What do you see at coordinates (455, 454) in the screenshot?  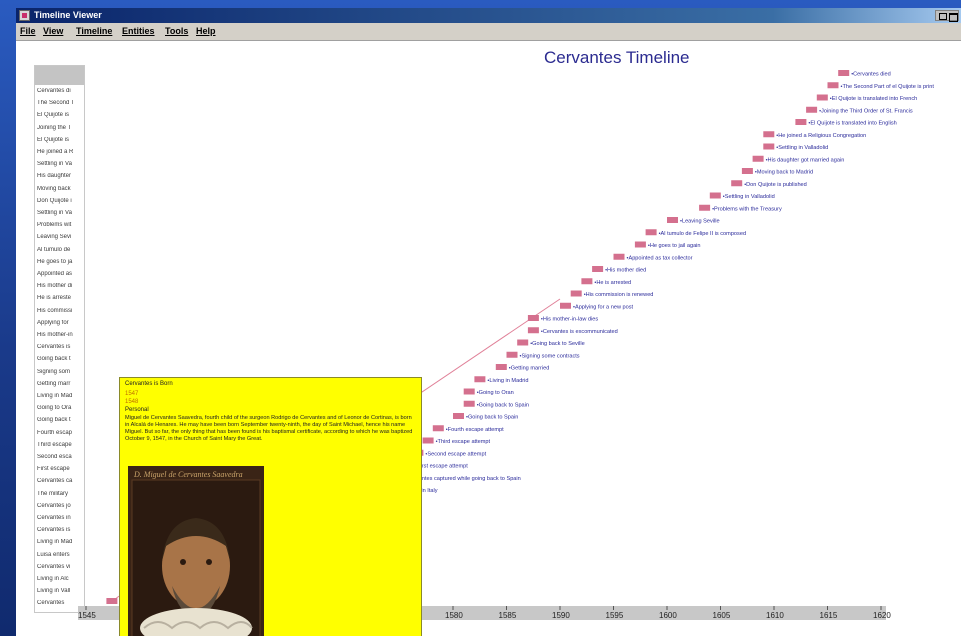 I see `event-label: •Second escape attempt` at bounding box center [455, 454].